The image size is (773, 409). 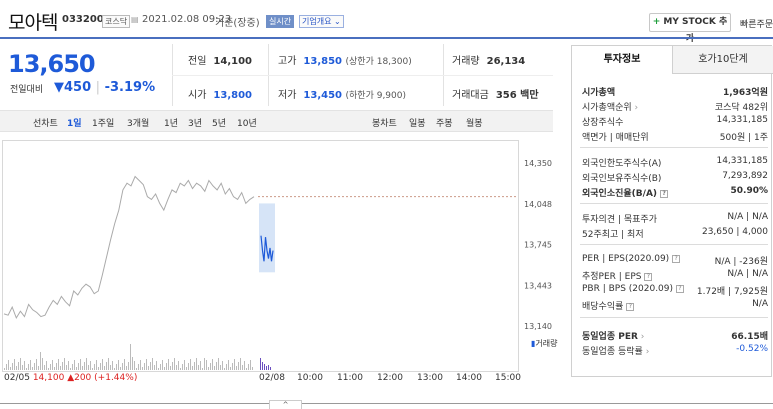 I want to click on company-overview-button: 기업개요 ⌄, so click(x=321, y=21).